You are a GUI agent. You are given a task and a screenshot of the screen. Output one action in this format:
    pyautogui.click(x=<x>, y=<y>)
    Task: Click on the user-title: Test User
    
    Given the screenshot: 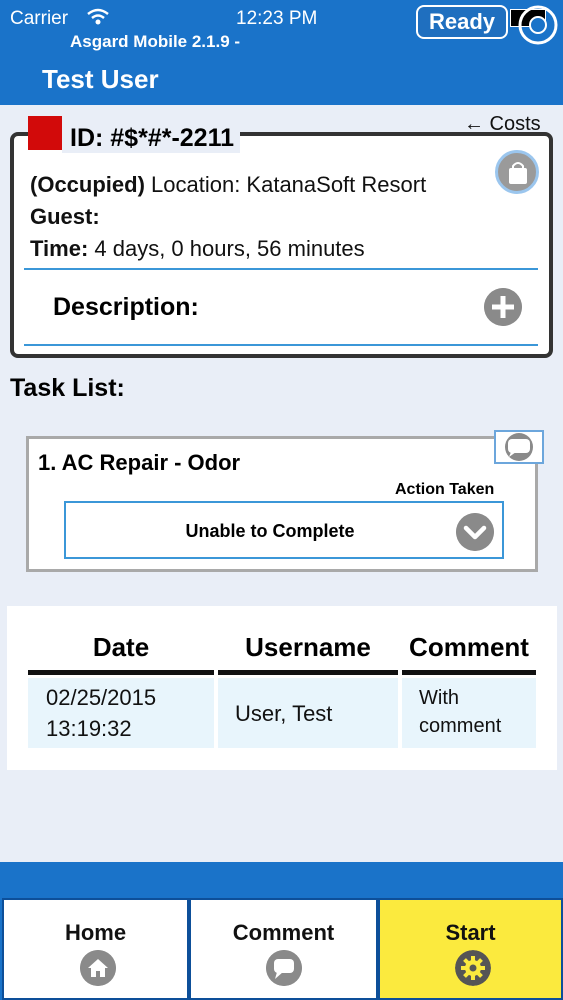 What is the action you would take?
    pyautogui.click(x=100, y=79)
    